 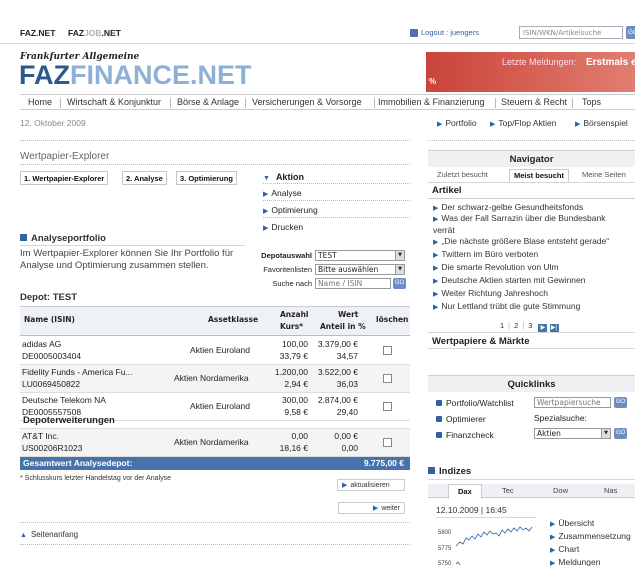 What do you see at coordinates (530, 72) in the screenshot?
I see `news-ticker: Letzte Meldungen: Erstmals ein %` at bounding box center [530, 72].